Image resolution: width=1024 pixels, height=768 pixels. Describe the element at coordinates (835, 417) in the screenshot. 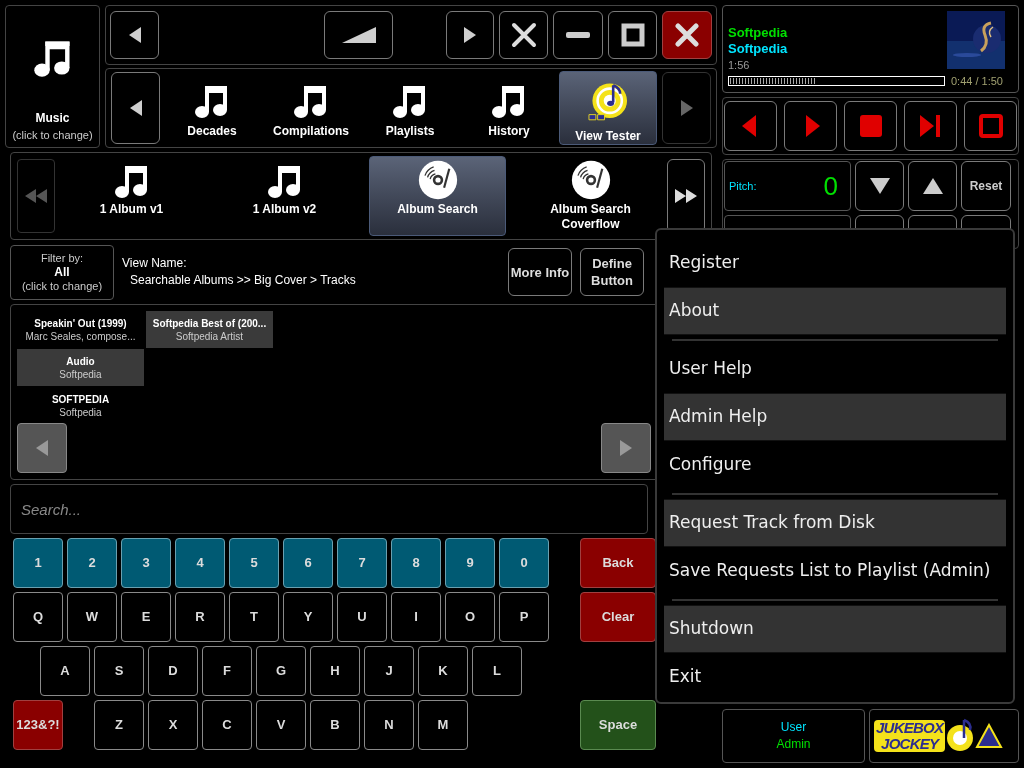

I see `menu-item: Admin Help` at that location.